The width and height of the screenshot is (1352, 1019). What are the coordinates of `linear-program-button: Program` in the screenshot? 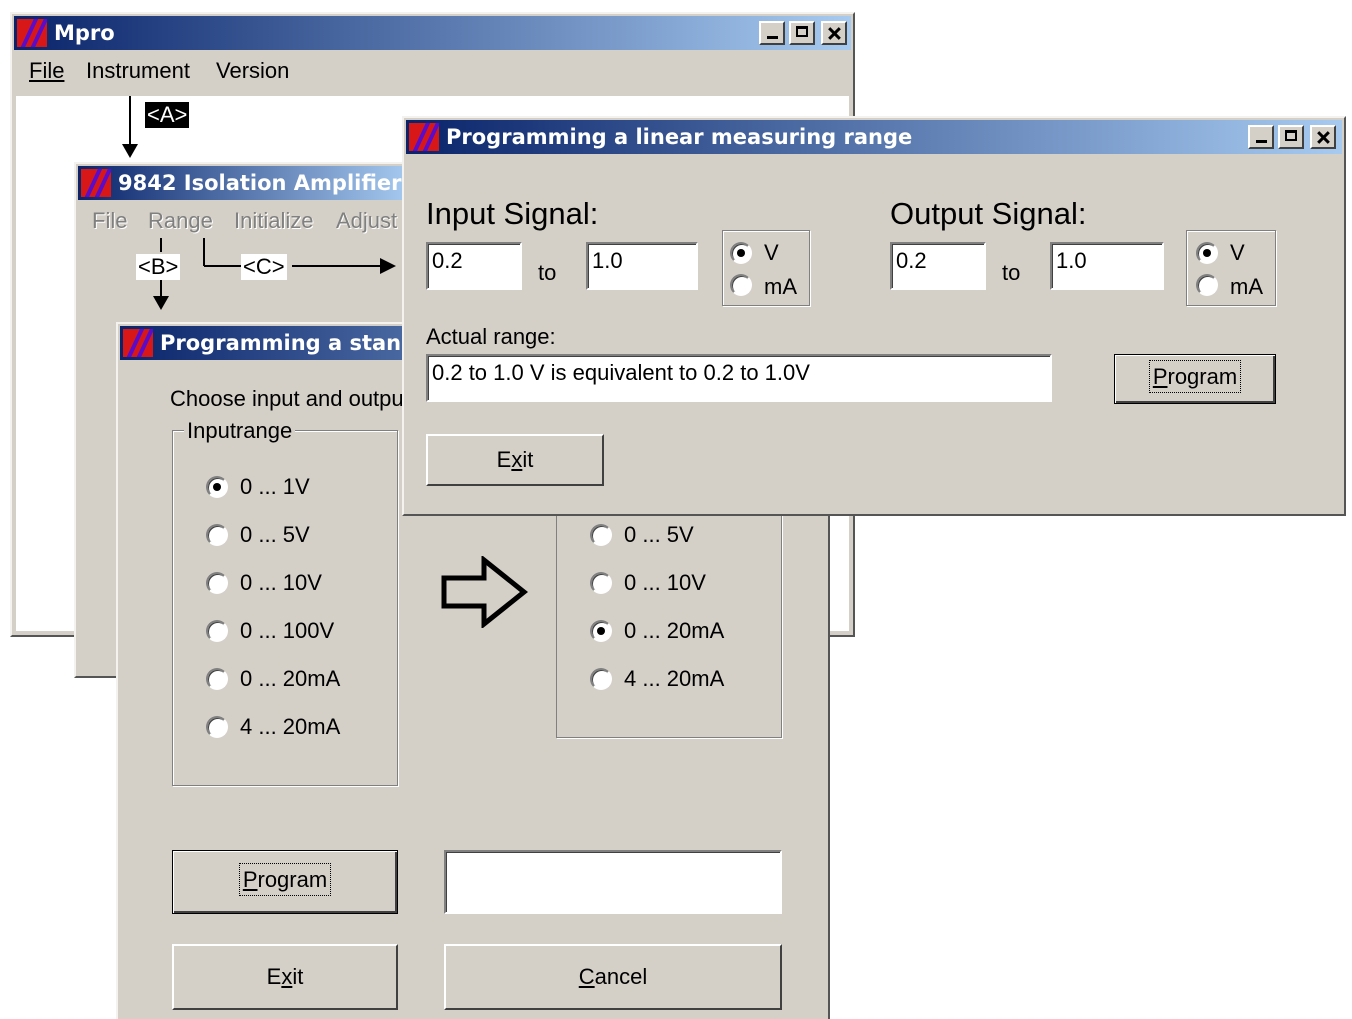 It's located at (1195, 379).